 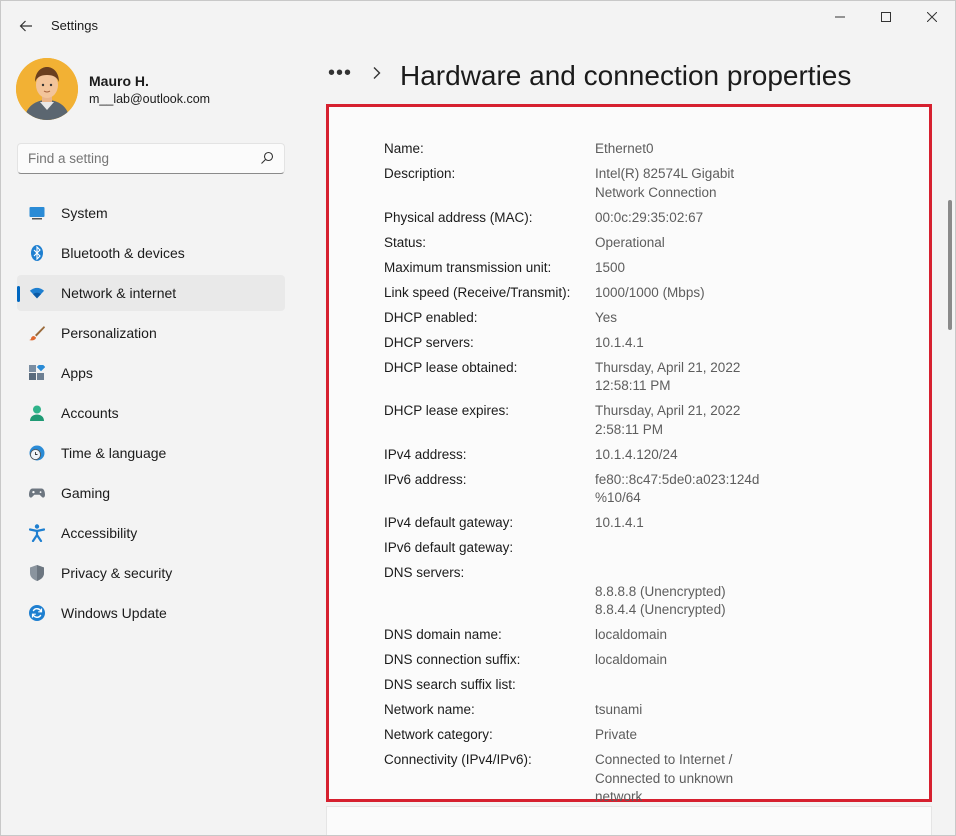 What do you see at coordinates (151, 89) in the screenshot?
I see `user-profile: Mauro H. m__lab@outlook.com` at bounding box center [151, 89].